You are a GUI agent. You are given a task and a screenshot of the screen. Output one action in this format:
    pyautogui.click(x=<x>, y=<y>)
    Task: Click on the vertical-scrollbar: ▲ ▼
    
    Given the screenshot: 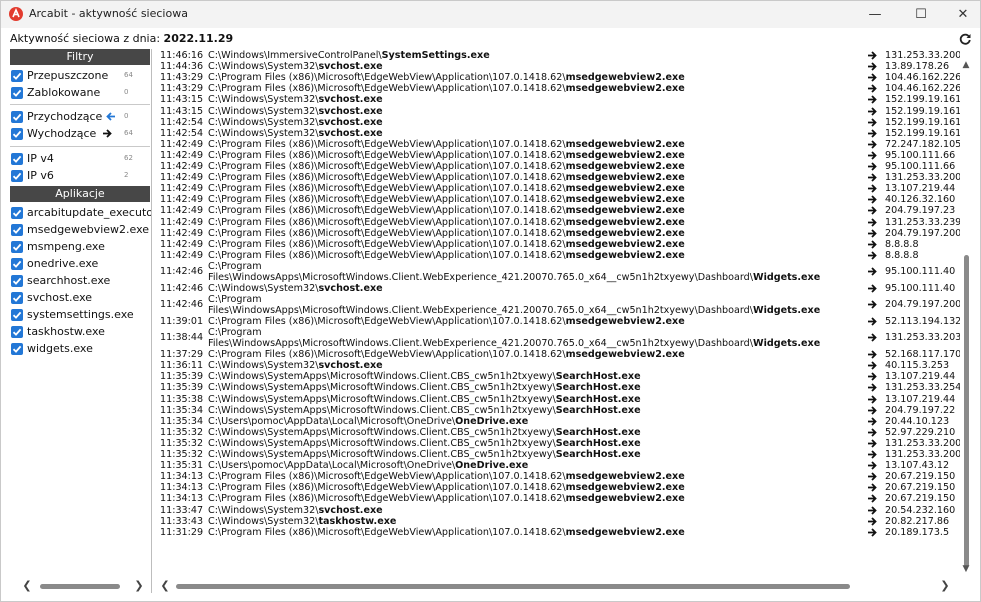 What is the action you would take?
    pyautogui.click(x=966, y=314)
    